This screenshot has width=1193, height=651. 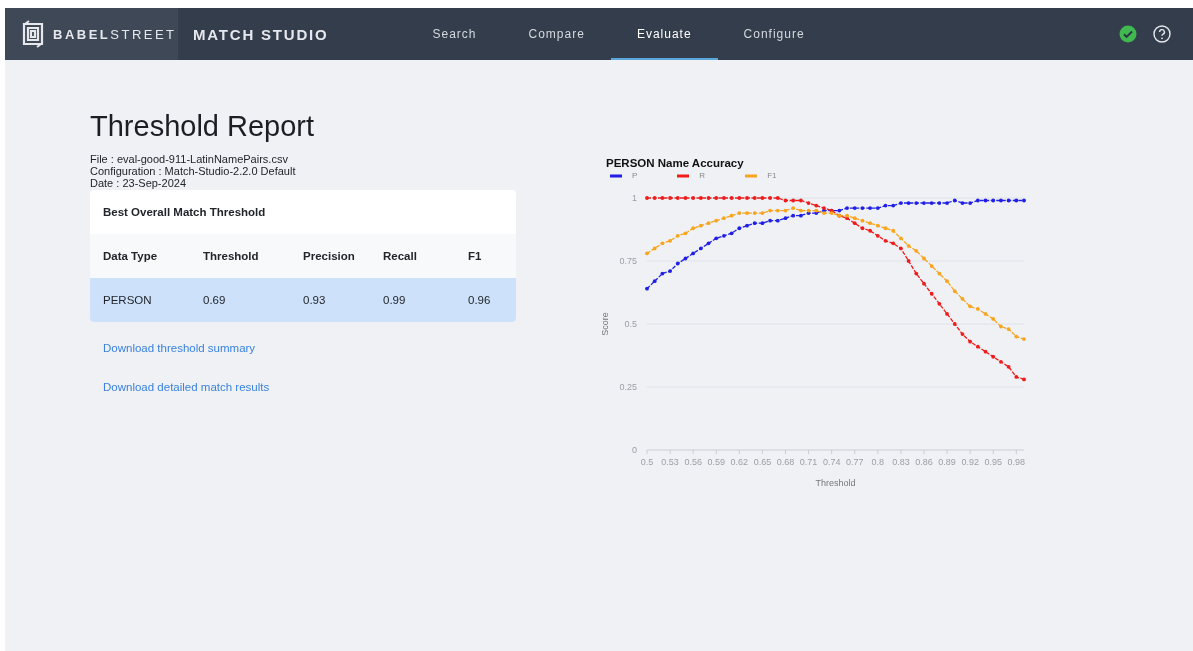 I want to click on x-tick-label: 0.98, so click(x=1016, y=462).